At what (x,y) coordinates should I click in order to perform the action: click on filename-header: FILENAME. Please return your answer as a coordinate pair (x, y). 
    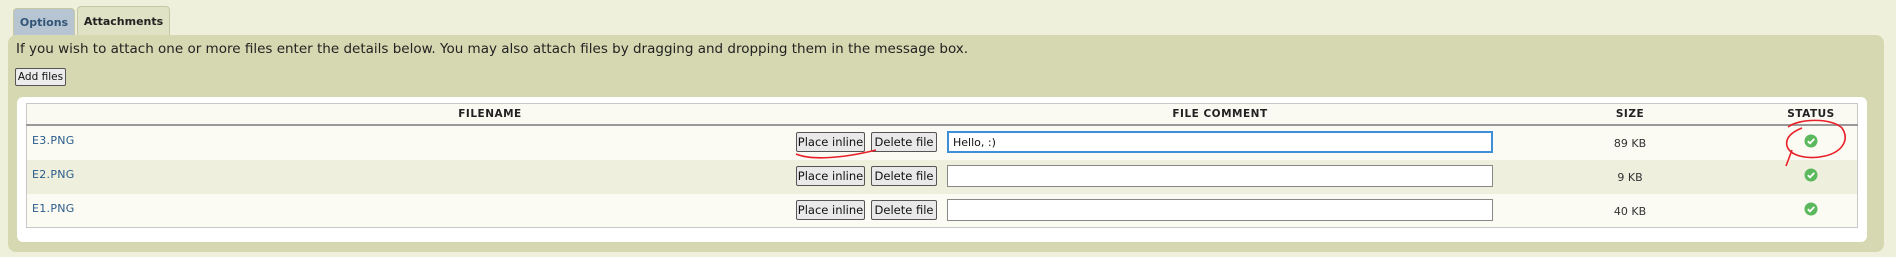
    Looking at the image, I should click on (490, 114).